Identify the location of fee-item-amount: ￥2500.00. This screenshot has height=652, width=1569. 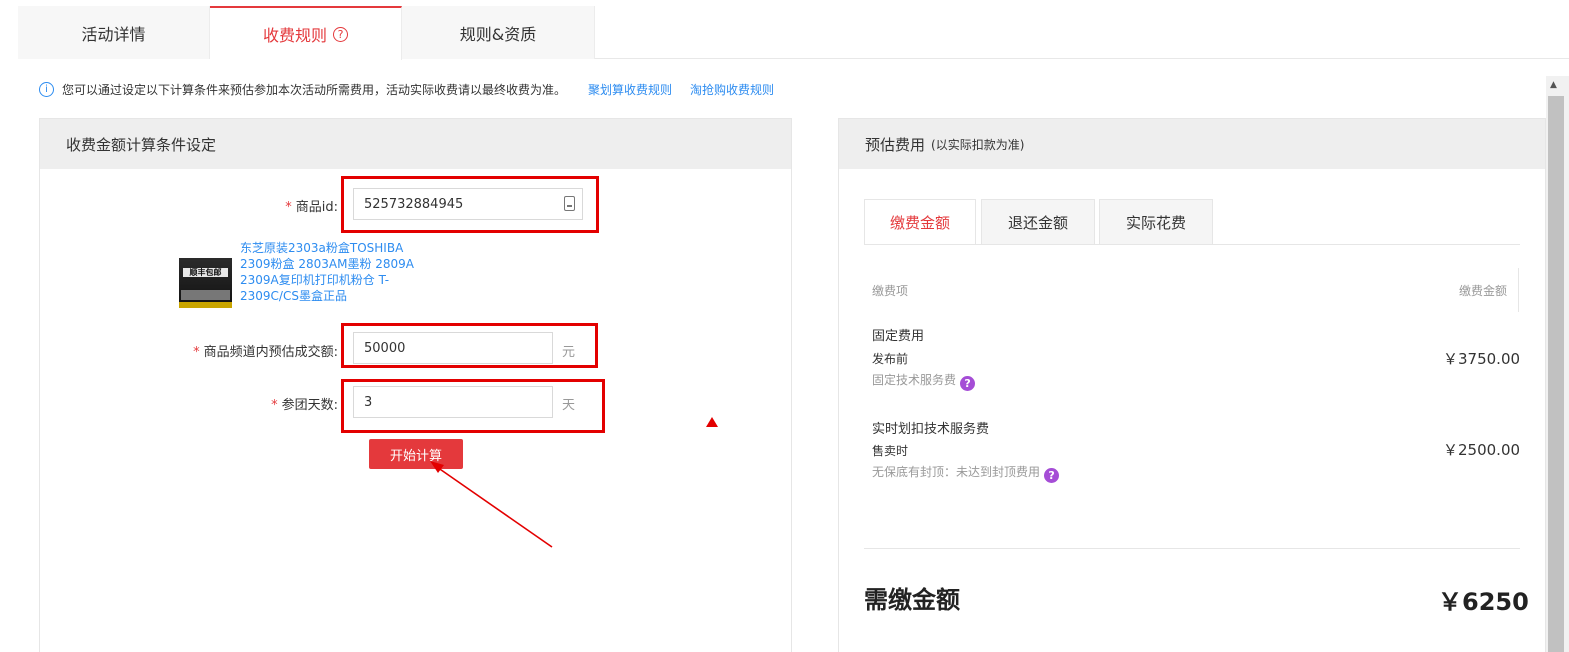
(1482, 450).